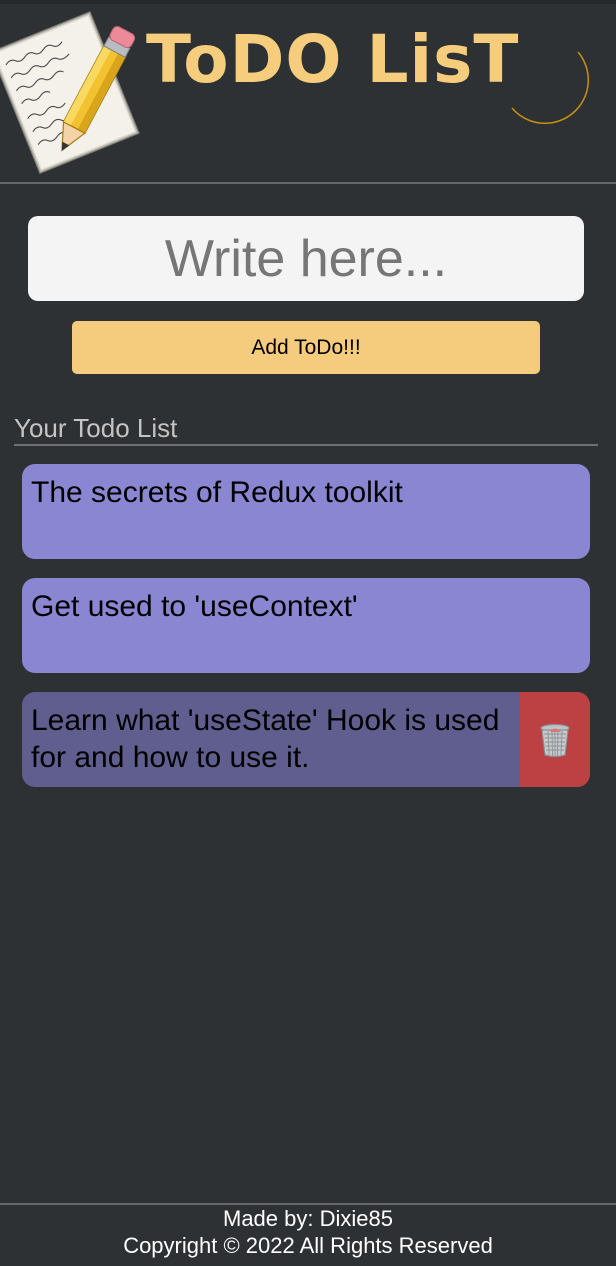 The image size is (616, 1266). I want to click on delete-button, so click(555, 739).